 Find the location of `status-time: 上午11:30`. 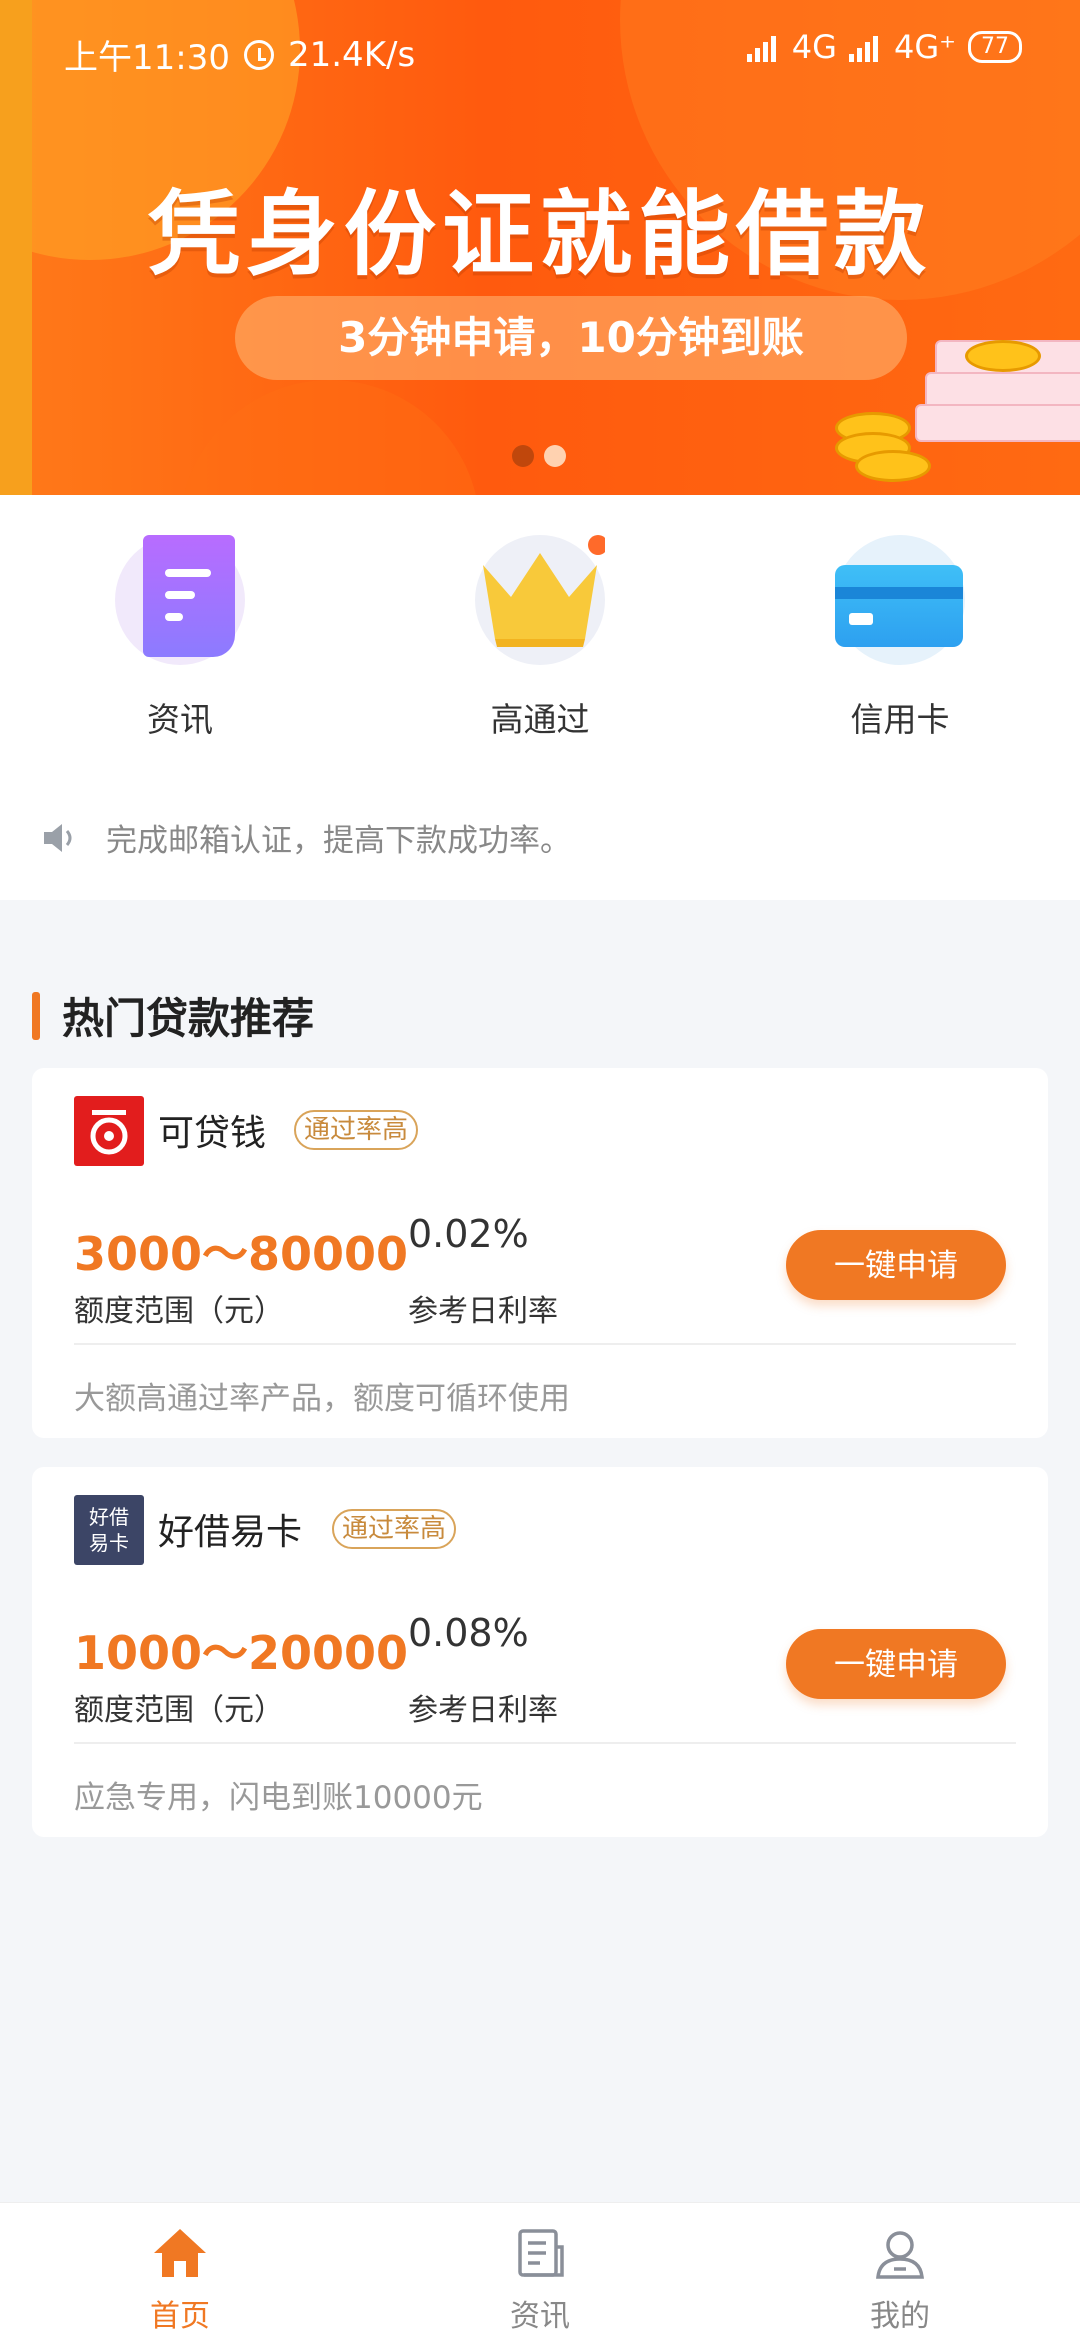

status-time: 上午11:30 is located at coordinates (147, 58).